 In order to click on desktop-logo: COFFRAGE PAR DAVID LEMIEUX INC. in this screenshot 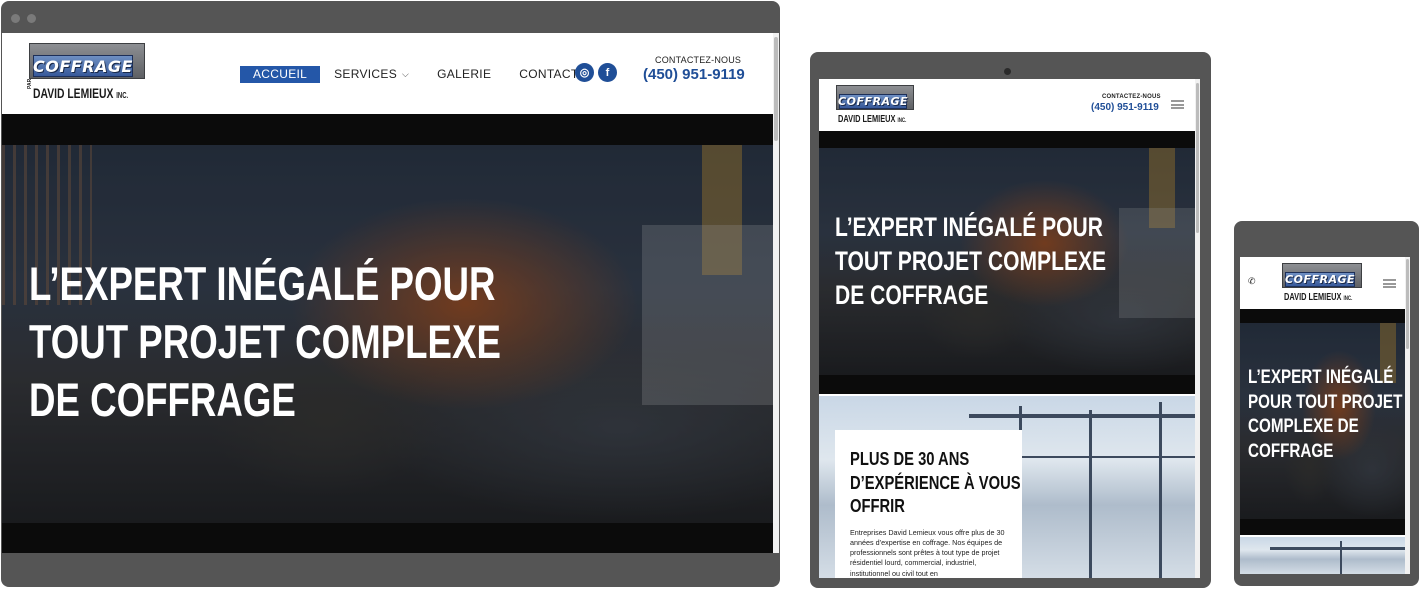, I will do `click(88, 73)`.